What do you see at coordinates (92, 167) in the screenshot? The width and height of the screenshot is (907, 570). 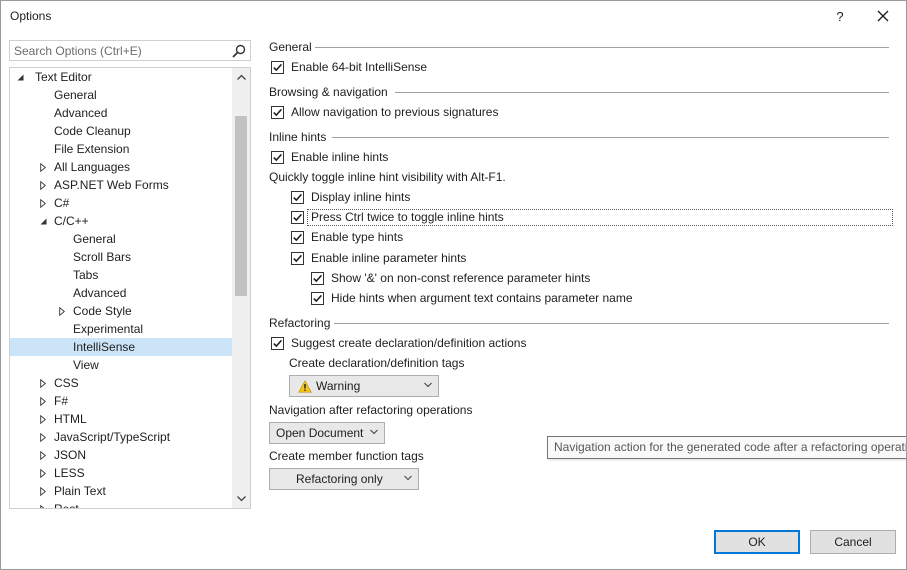 I see `tree-item-label: All Languages` at bounding box center [92, 167].